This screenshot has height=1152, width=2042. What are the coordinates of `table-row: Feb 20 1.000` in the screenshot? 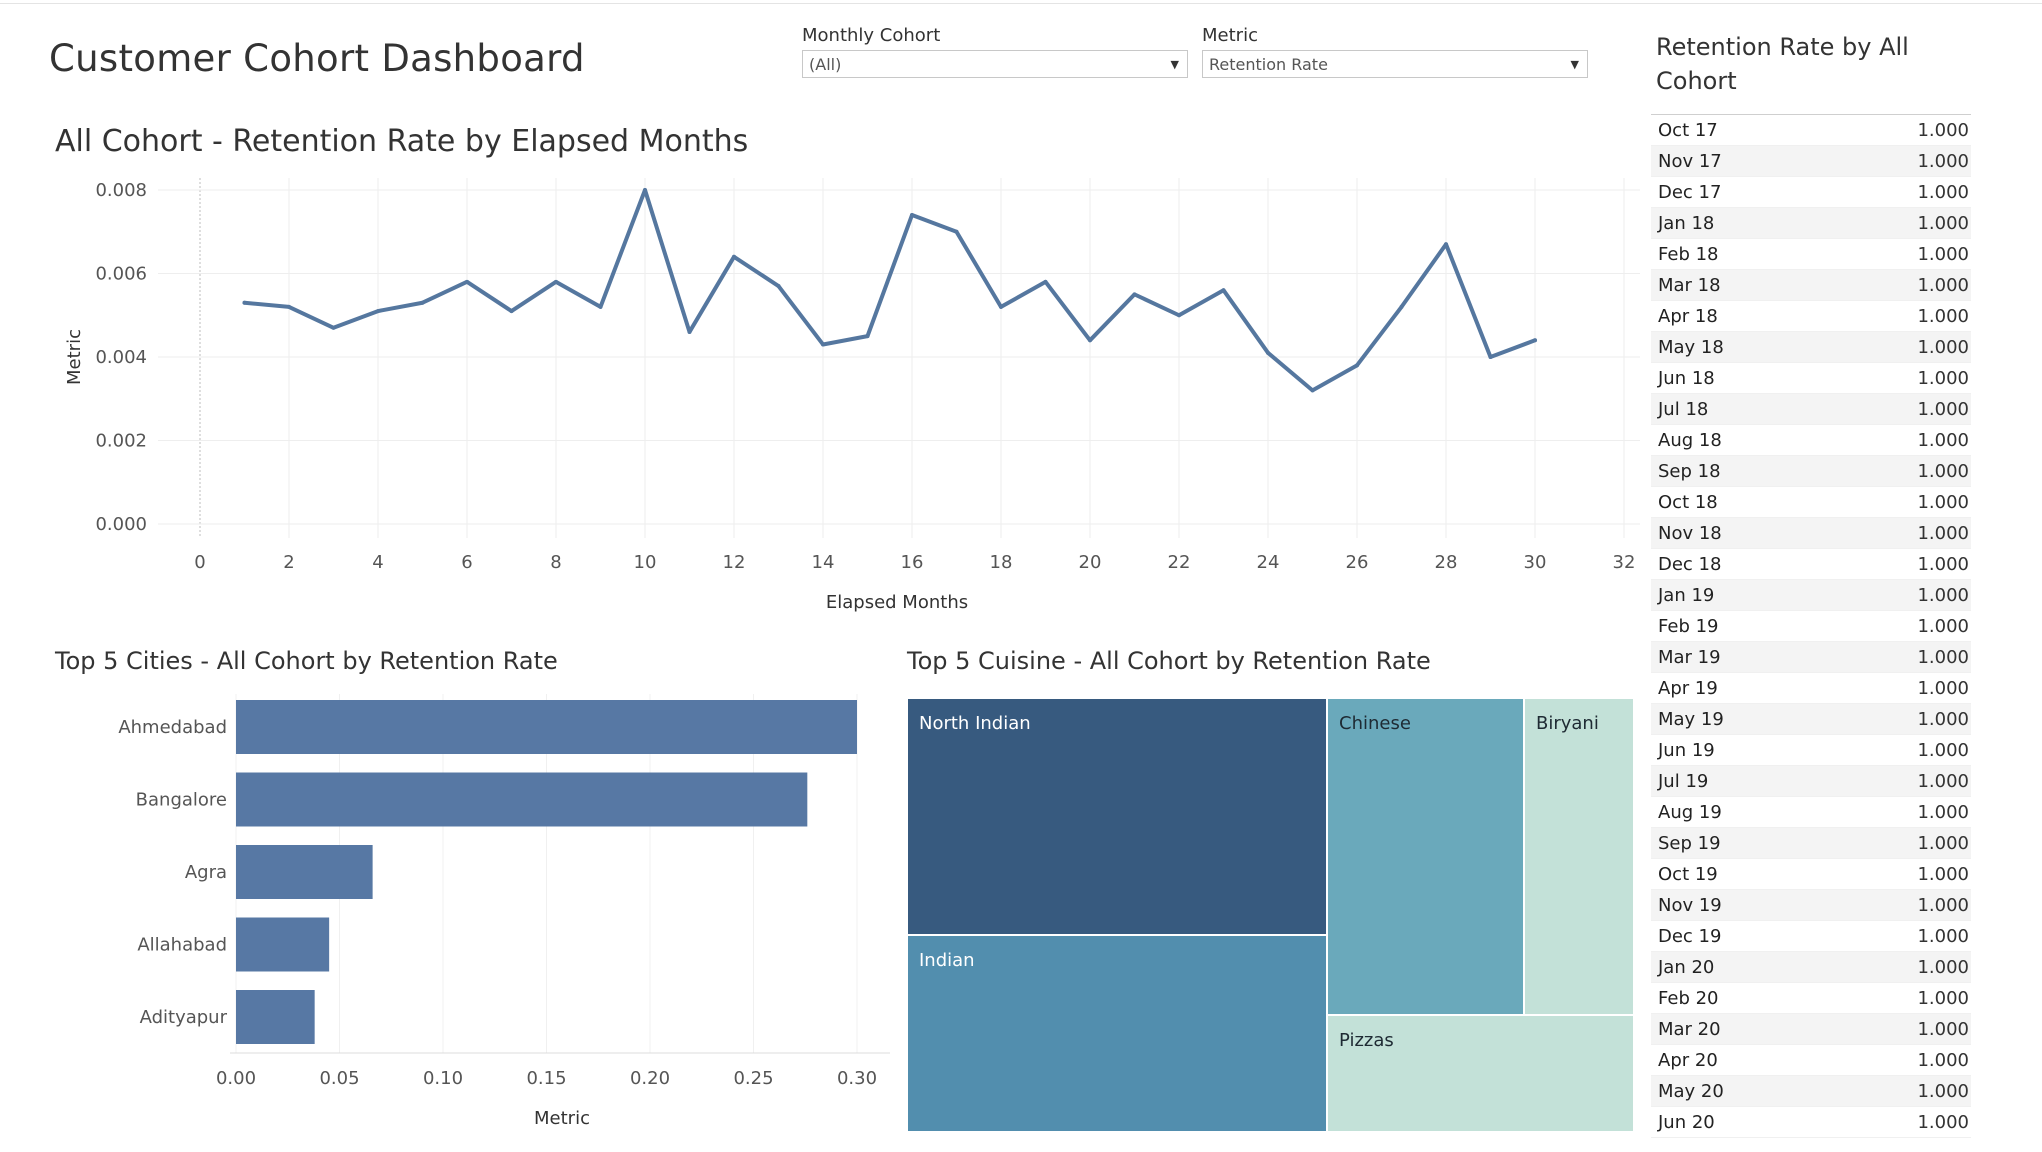 It's located at (1811, 998).